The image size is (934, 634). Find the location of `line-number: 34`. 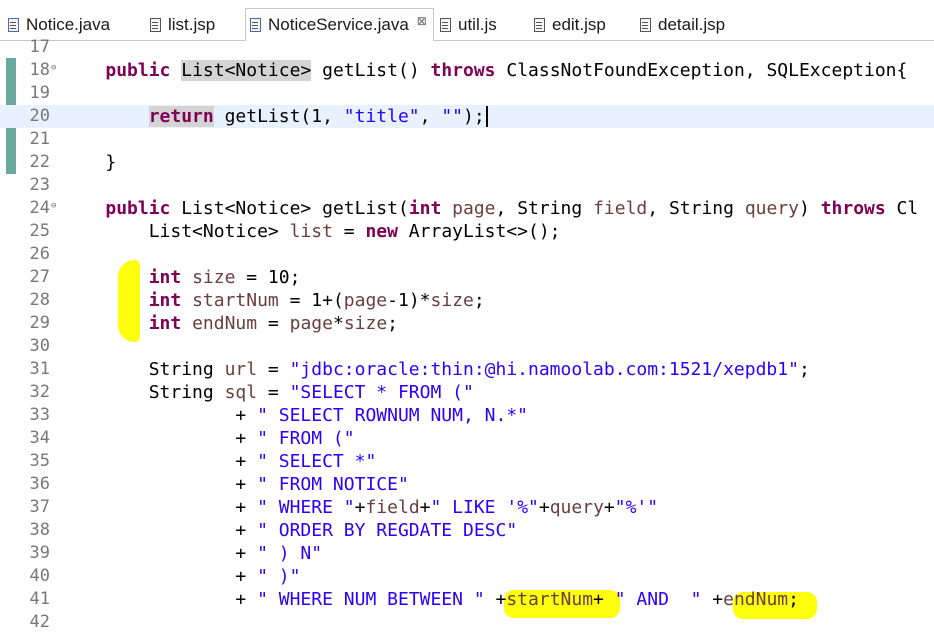

line-number: 34 is located at coordinates (39, 438).